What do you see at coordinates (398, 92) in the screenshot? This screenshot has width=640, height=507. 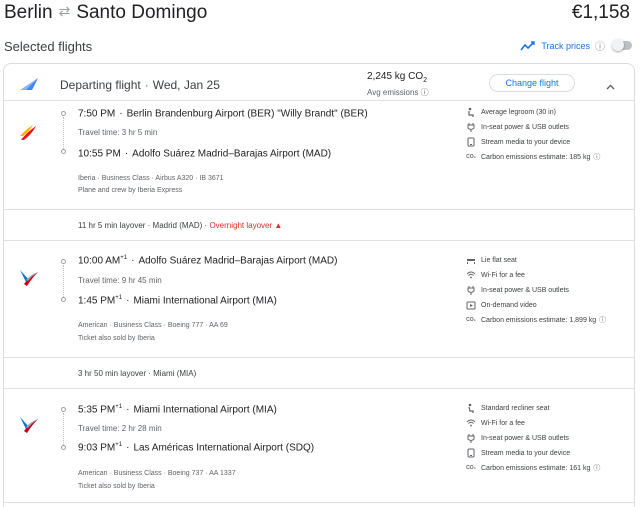 I see `avg-emissions-label: Avg emissions ⓘ` at bounding box center [398, 92].